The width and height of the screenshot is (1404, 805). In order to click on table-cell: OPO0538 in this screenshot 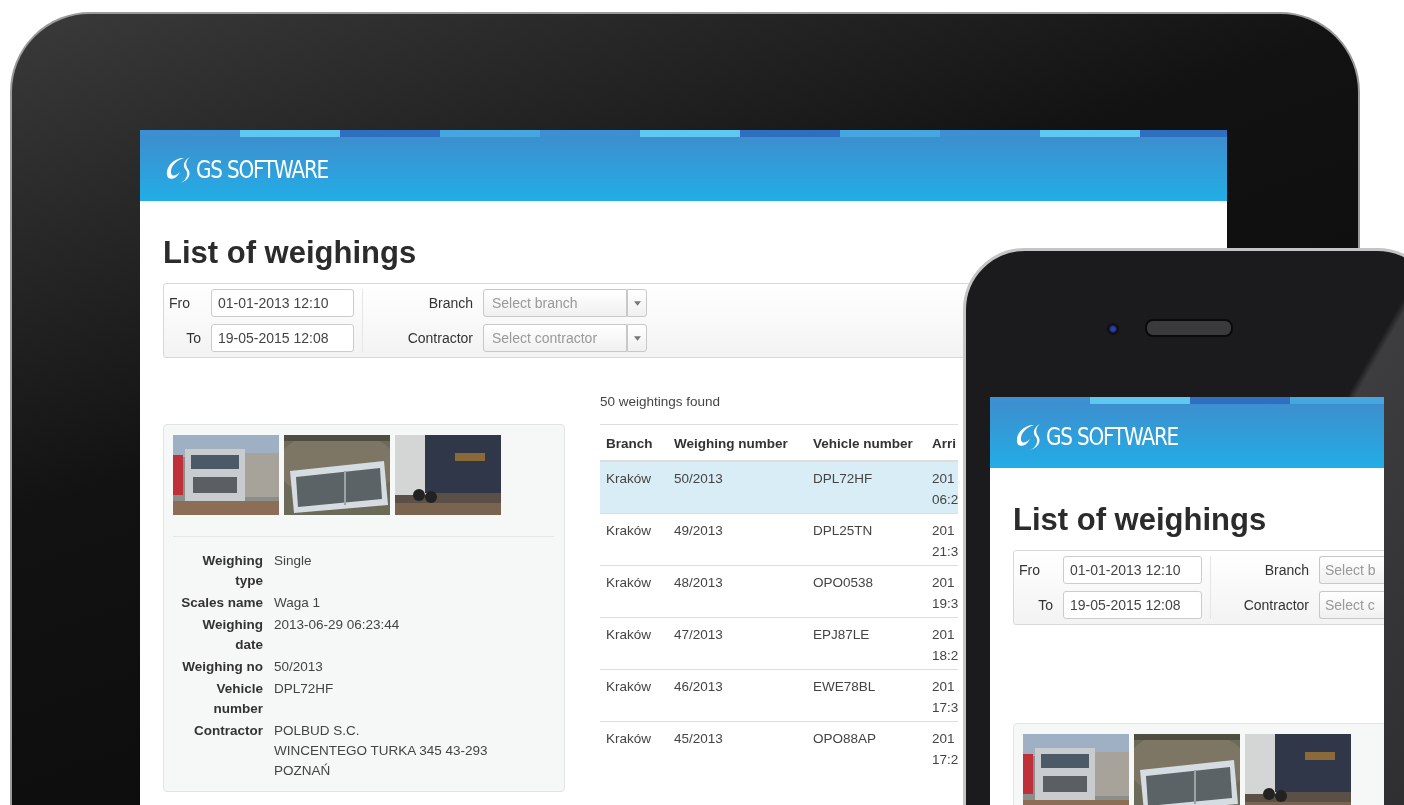, I will do `click(866, 591)`.